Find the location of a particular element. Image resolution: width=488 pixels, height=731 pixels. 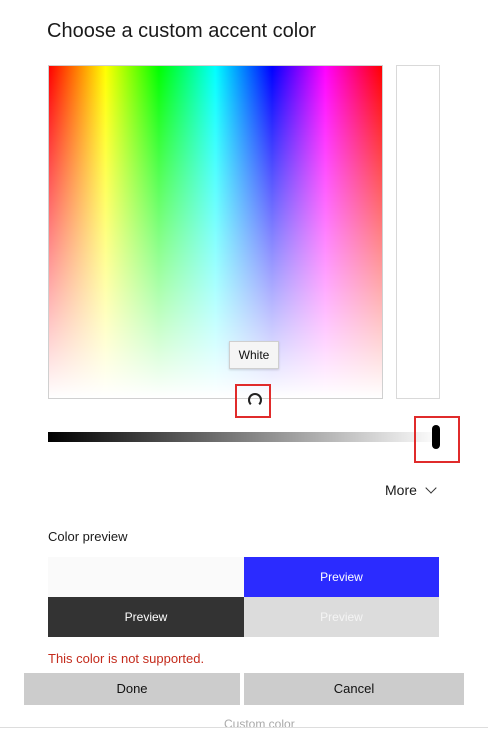

brightness-slider is located at coordinates (244, 437).